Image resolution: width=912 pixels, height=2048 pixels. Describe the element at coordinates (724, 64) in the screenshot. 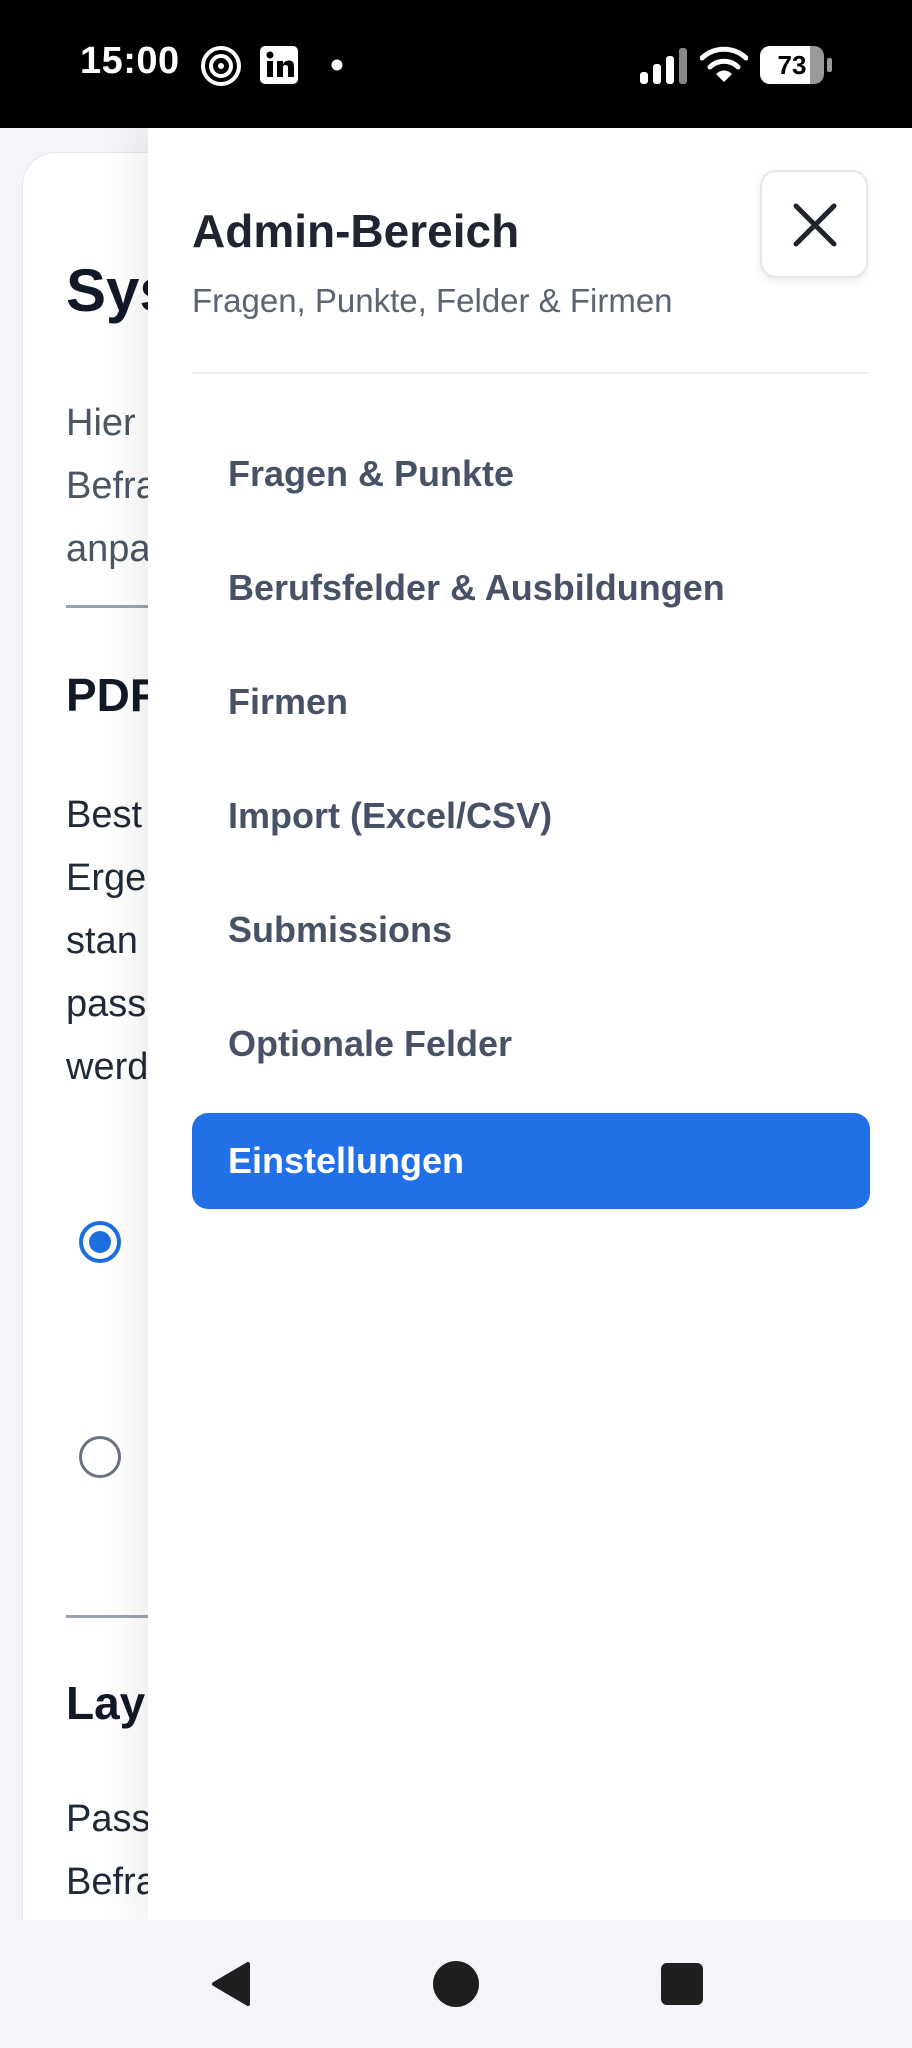

I see `wifi-icon` at that location.